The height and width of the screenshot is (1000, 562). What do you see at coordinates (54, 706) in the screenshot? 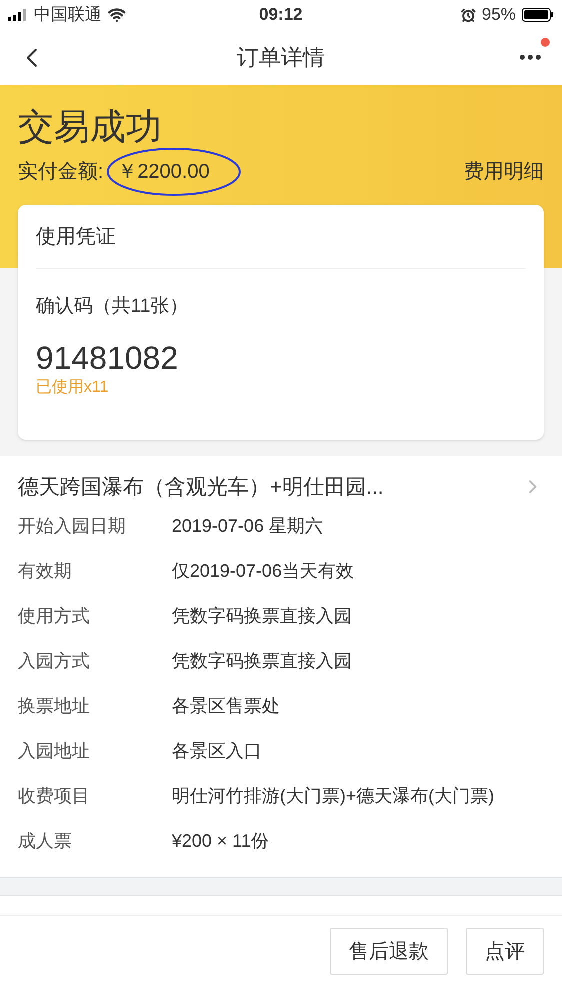
I see `detail-label: 换票地址` at bounding box center [54, 706].